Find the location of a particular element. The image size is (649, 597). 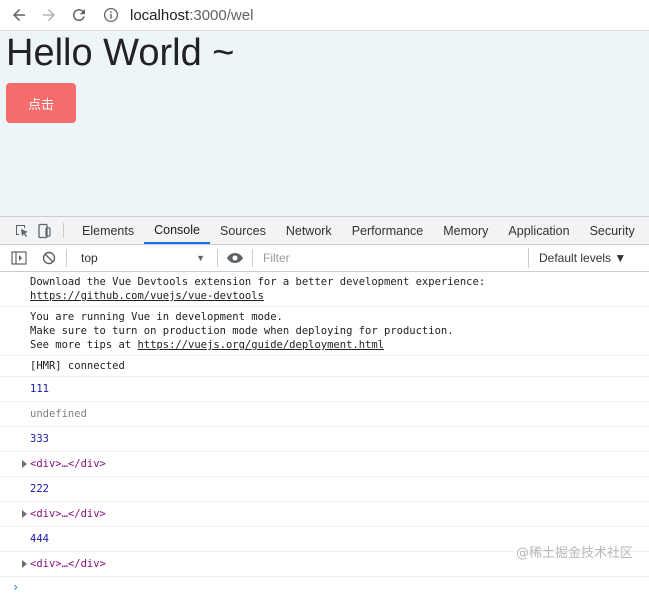

browser-toolbar: localhost:3000/wel is located at coordinates (324, 15).